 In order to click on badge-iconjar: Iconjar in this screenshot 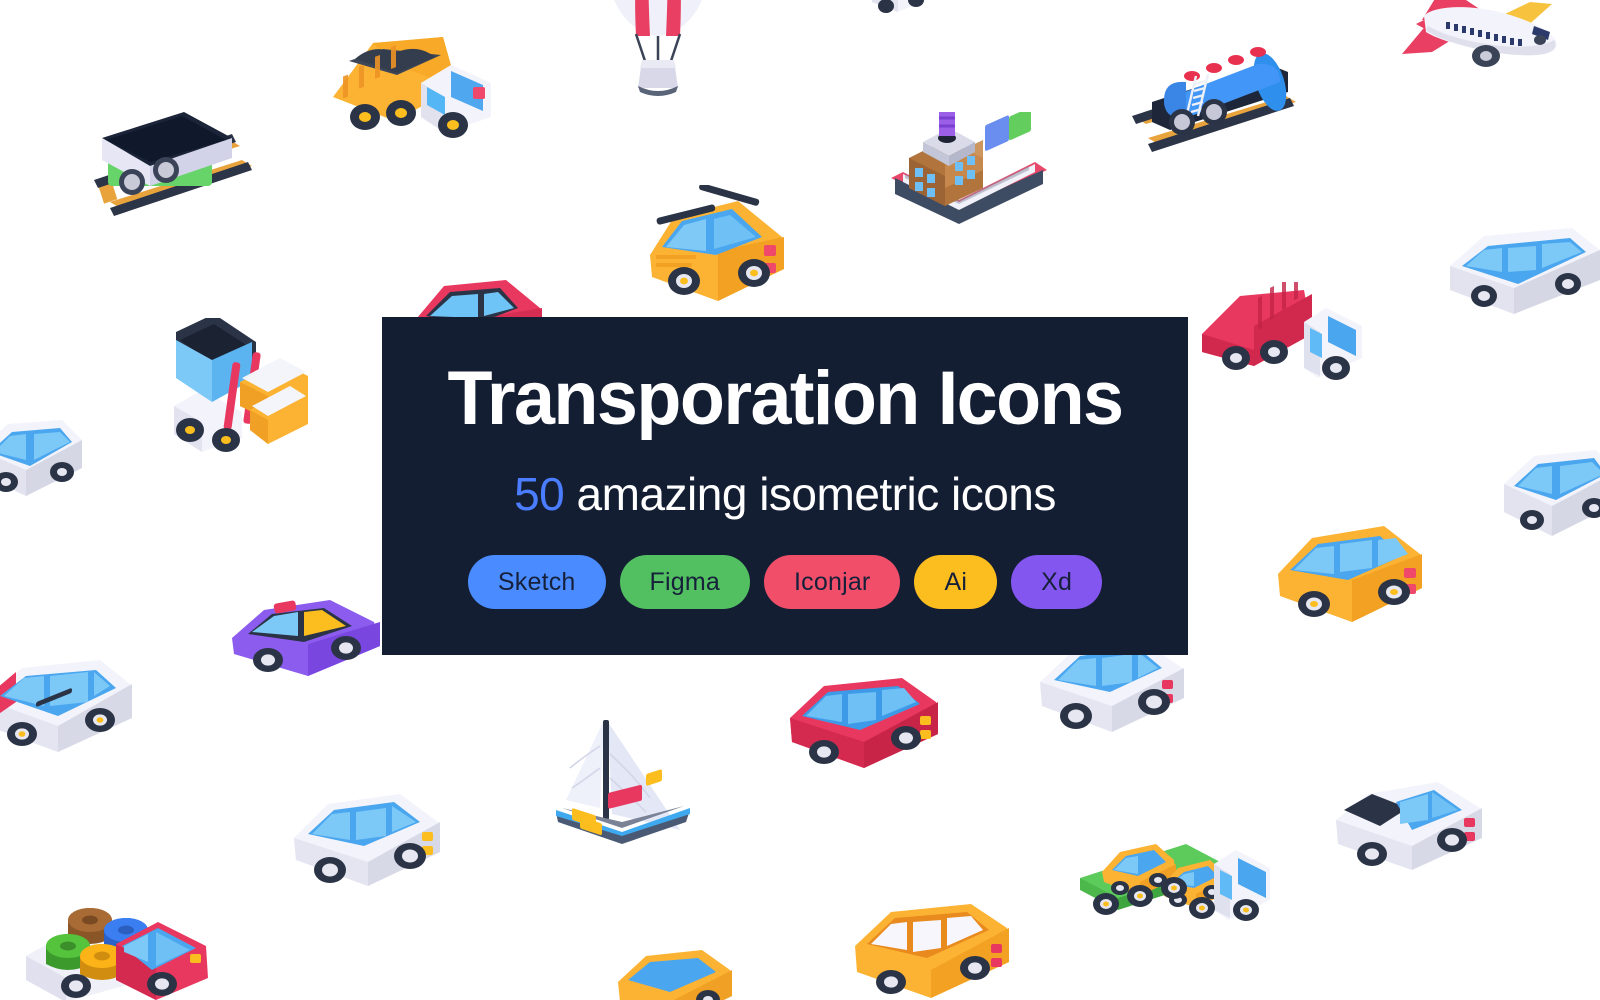, I will do `click(832, 582)`.